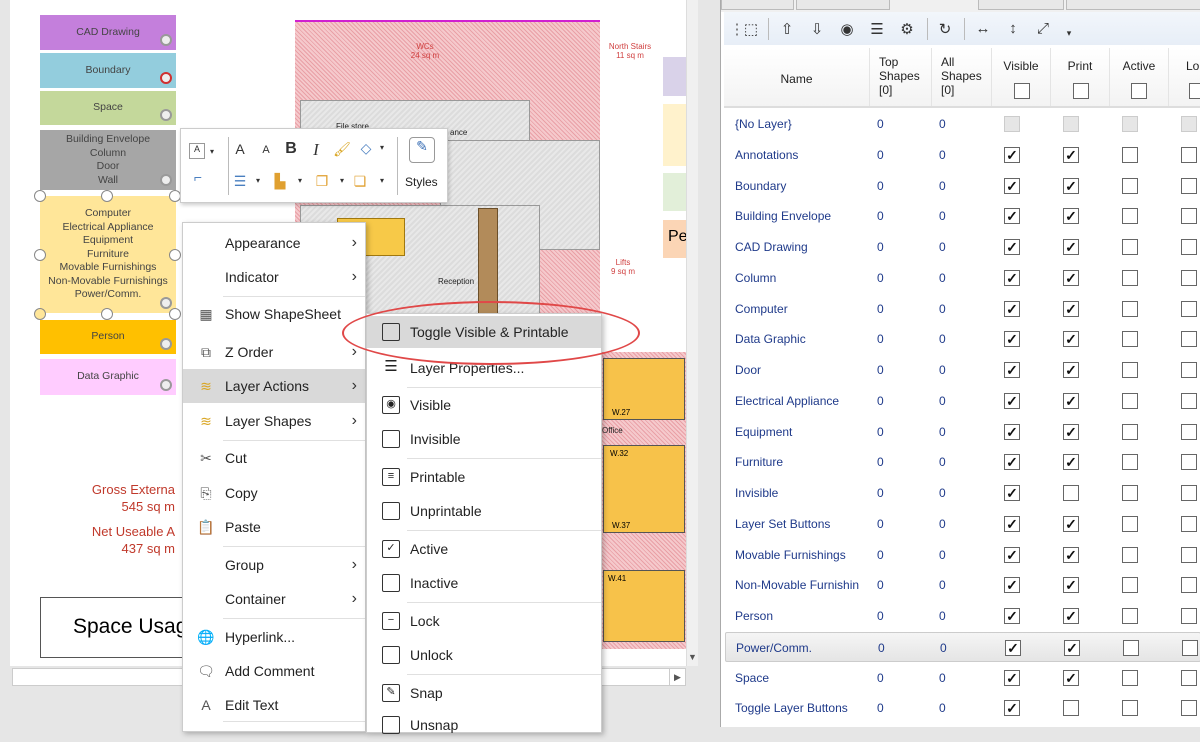  What do you see at coordinates (274, 243) in the screenshot?
I see `menu-item-appearance: Appearance ›` at bounding box center [274, 243].